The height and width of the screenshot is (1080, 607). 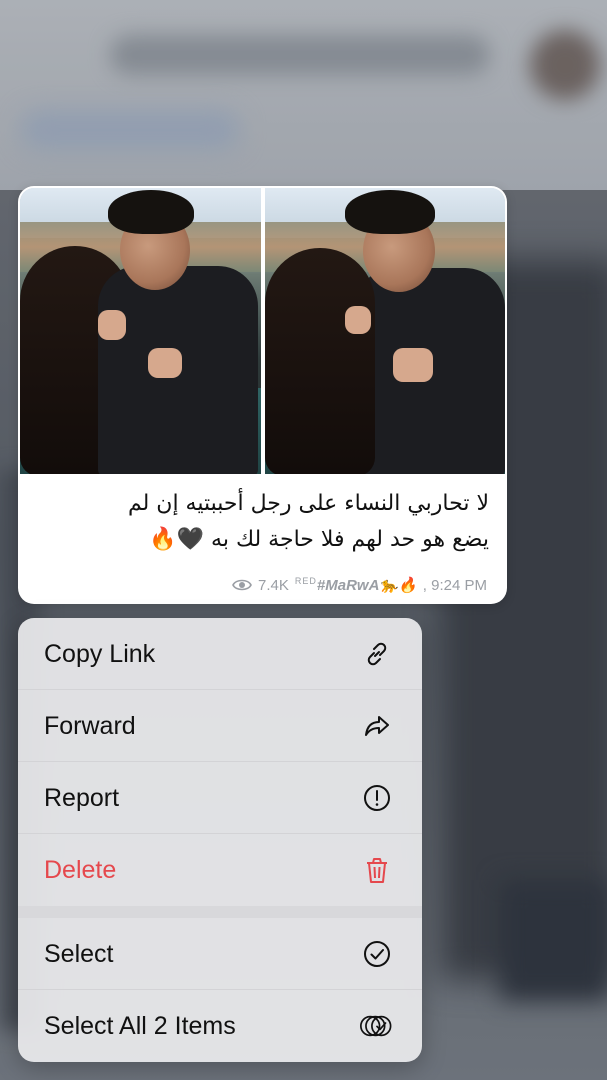 I want to click on message-line-2: يضع هو حد لهم فلا حاجة لك به 🖤🔥, so click(x=319, y=539).